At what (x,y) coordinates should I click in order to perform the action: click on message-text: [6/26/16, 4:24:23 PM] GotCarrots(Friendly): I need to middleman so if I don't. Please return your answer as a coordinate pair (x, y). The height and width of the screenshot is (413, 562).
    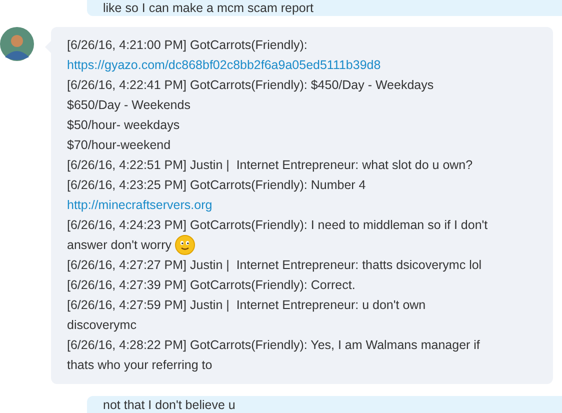
    Looking at the image, I should click on (277, 225).